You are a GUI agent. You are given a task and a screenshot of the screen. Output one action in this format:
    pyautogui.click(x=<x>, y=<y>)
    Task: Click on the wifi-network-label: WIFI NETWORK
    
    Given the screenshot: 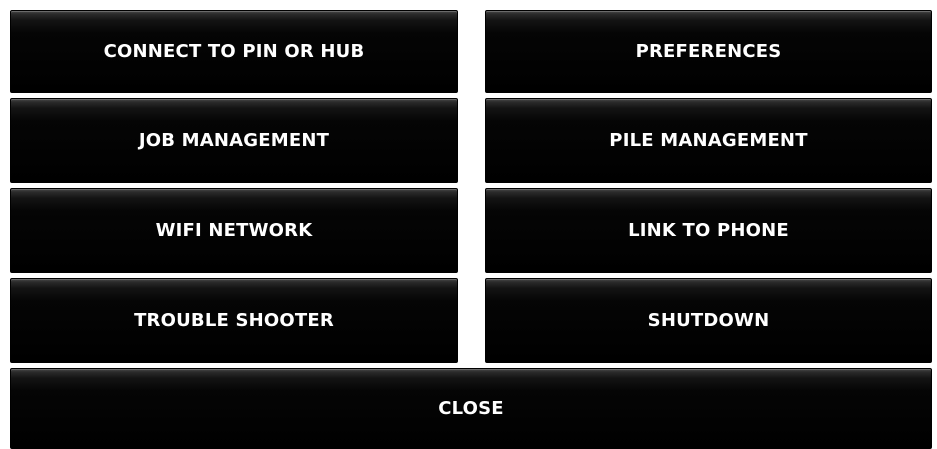 What is the action you would take?
    pyautogui.click(x=234, y=230)
    